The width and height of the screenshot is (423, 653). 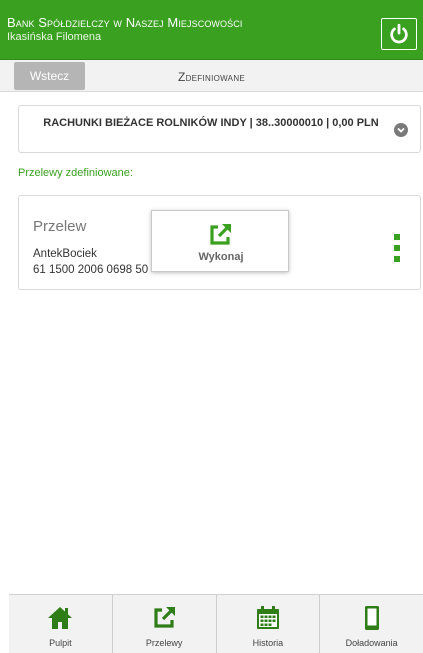 I want to click on sub-navigation: Wstecz Zdefiniowane, so click(x=211, y=76).